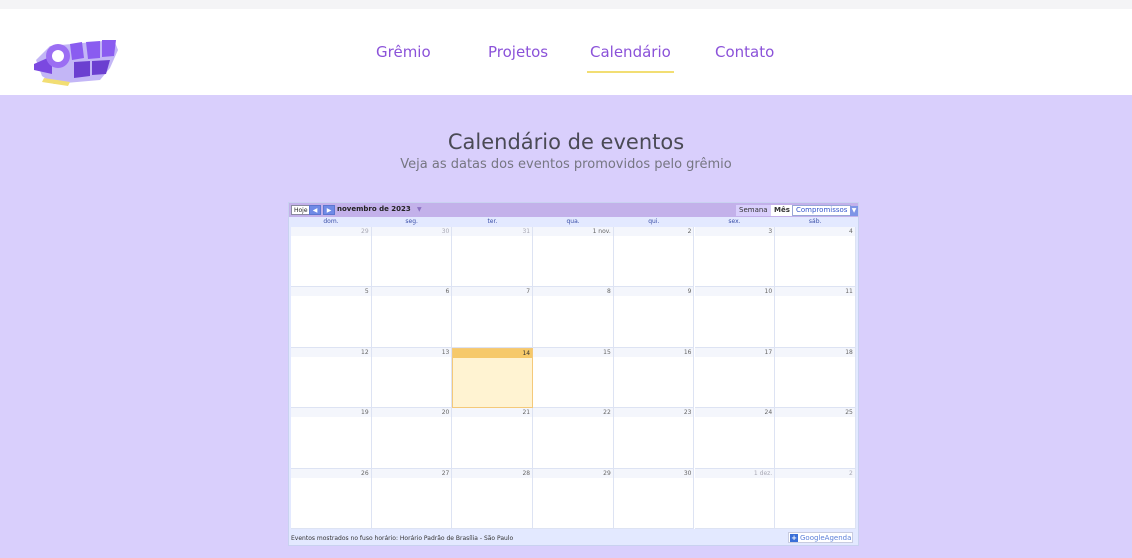 The height and width of the screenshot is (558, 1132). Describe the element at coordinates (849, 413) in the screenshot. I see `day-number: 25` at that location.